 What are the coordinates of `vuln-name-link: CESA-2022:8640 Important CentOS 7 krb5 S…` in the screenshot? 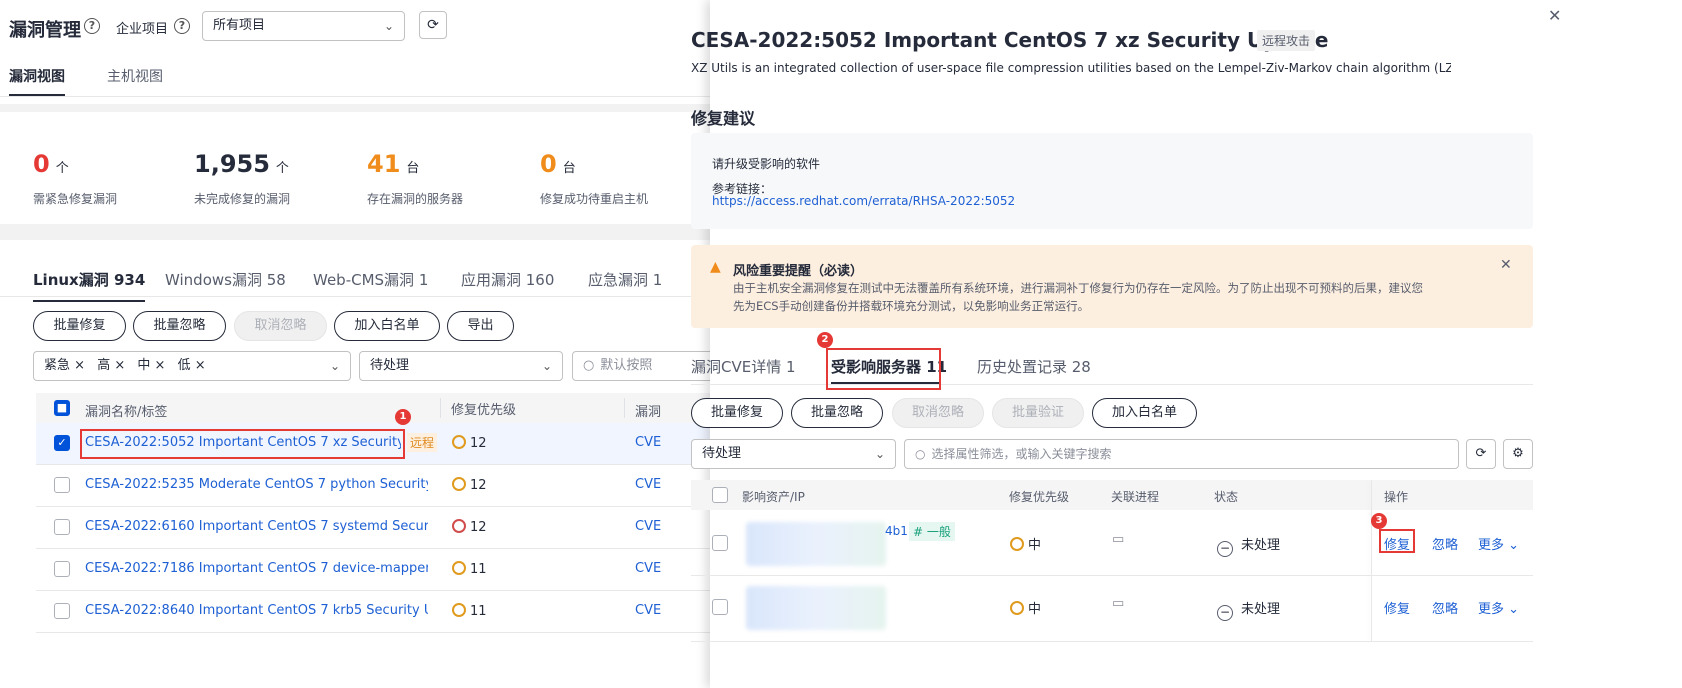 It's located at (256, 610).